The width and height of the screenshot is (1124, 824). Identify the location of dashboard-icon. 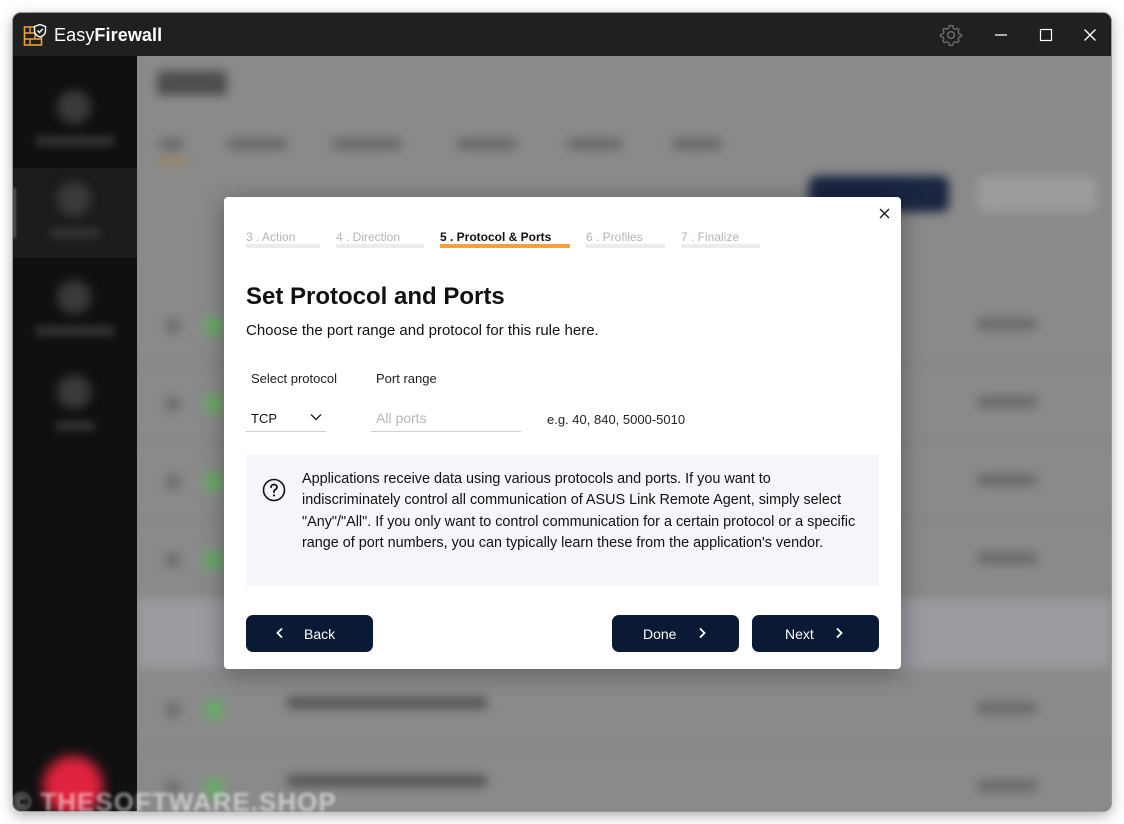
(74, 107).